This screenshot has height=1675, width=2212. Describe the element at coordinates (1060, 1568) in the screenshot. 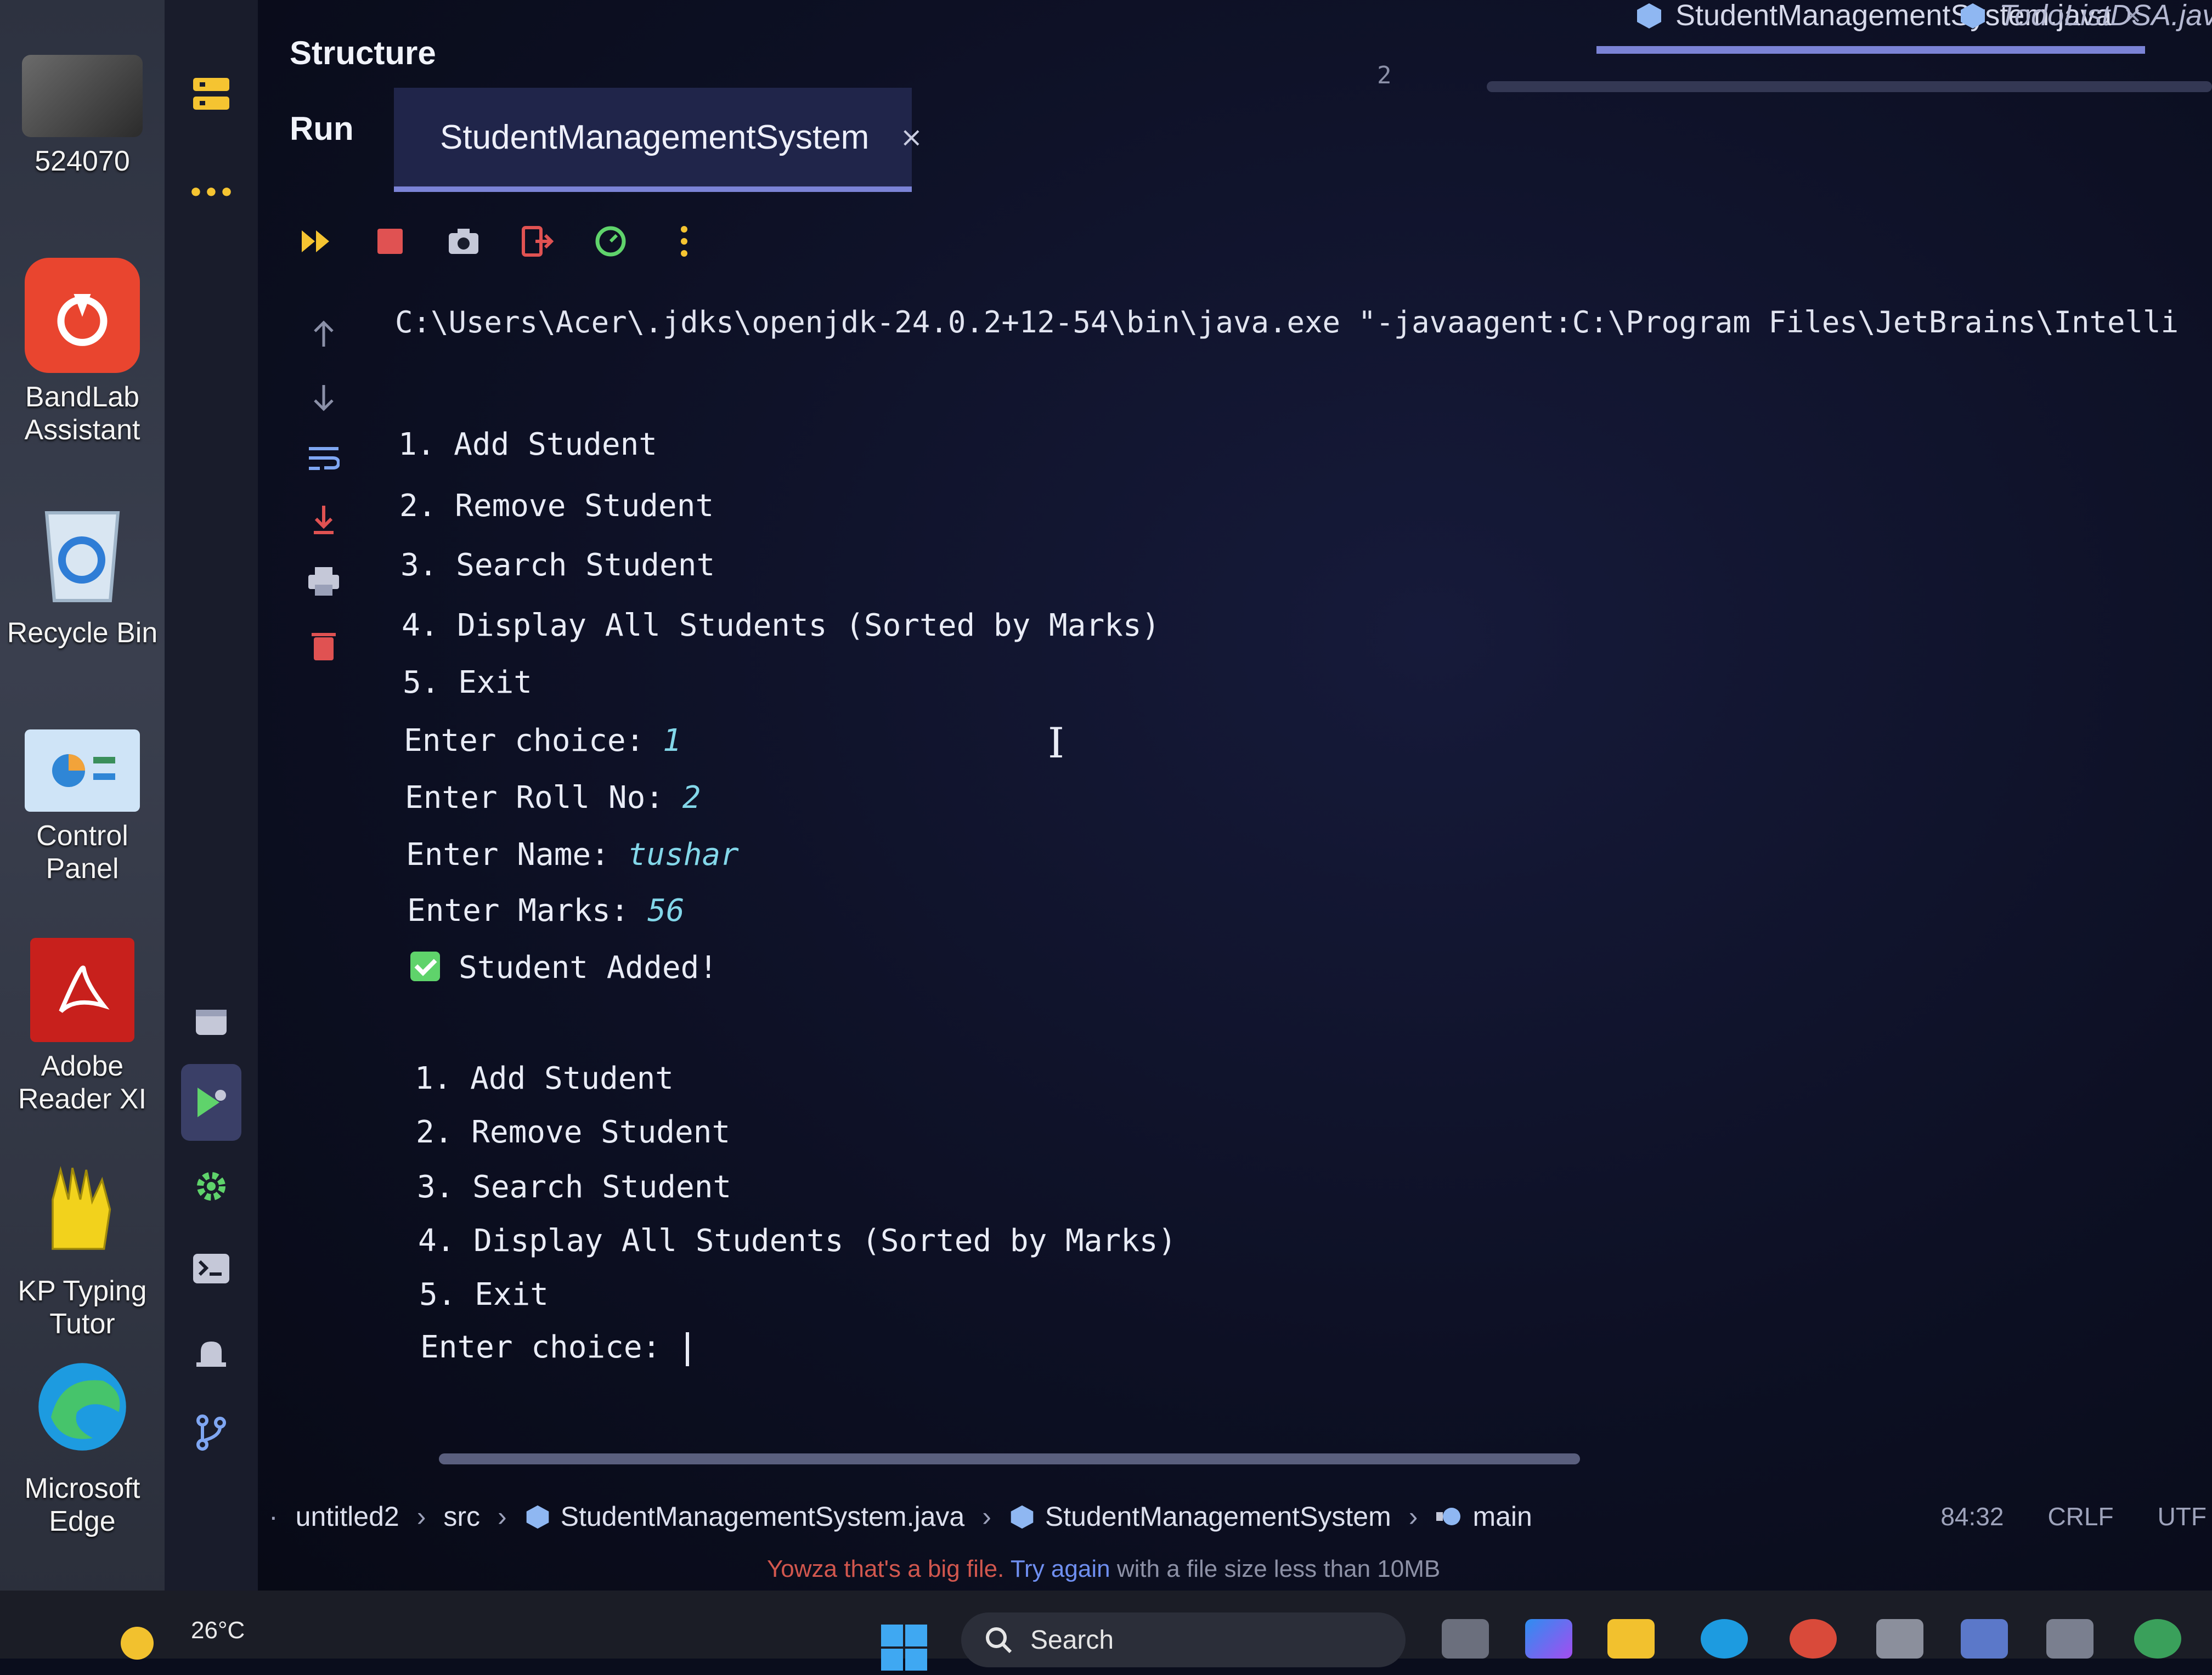

I see `try-again-link: Try again` at that location.